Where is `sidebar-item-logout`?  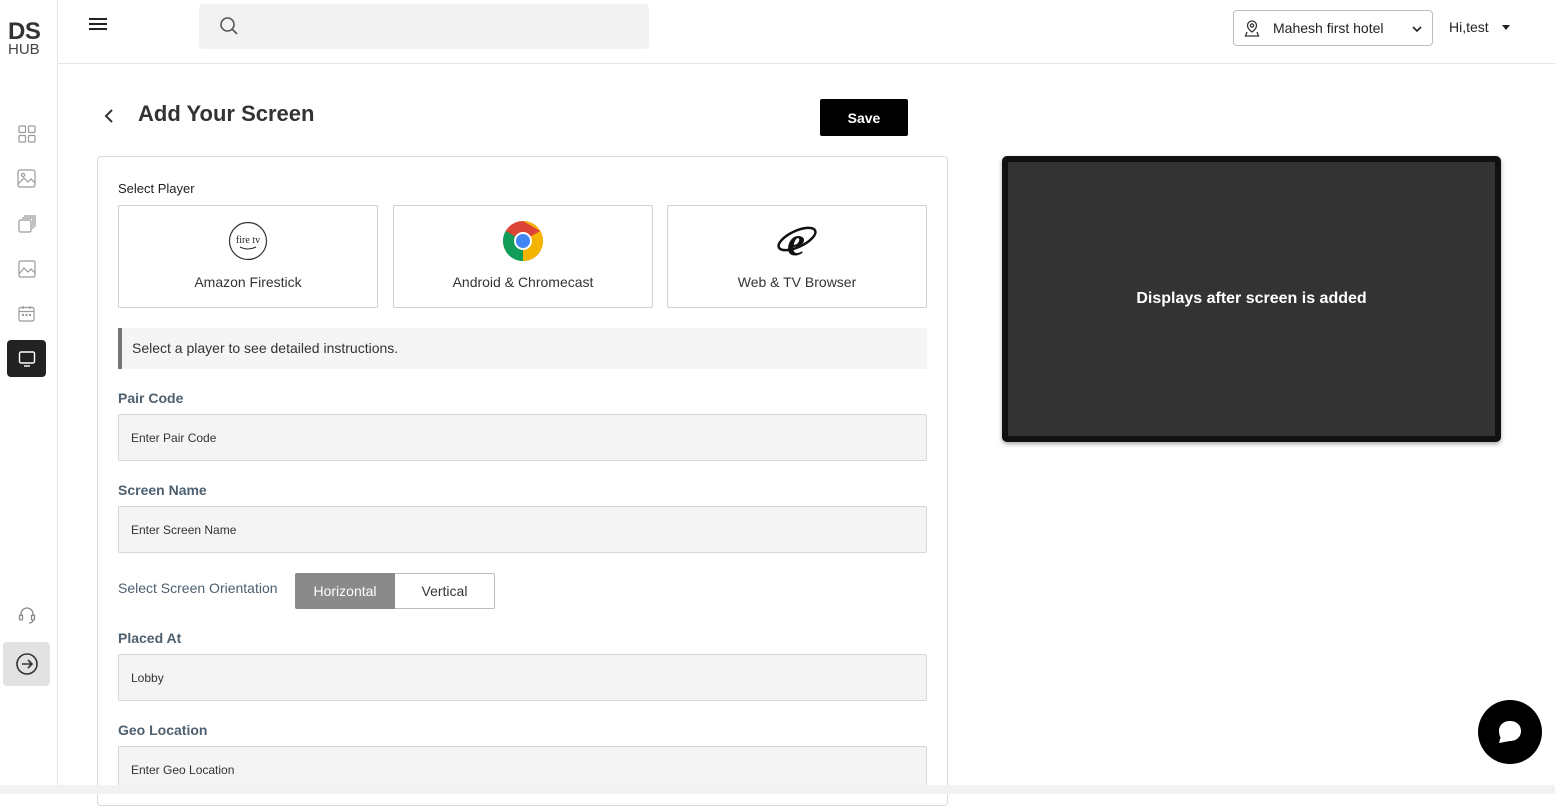
sidebar-item-logout is located at coordinates (26, 664).